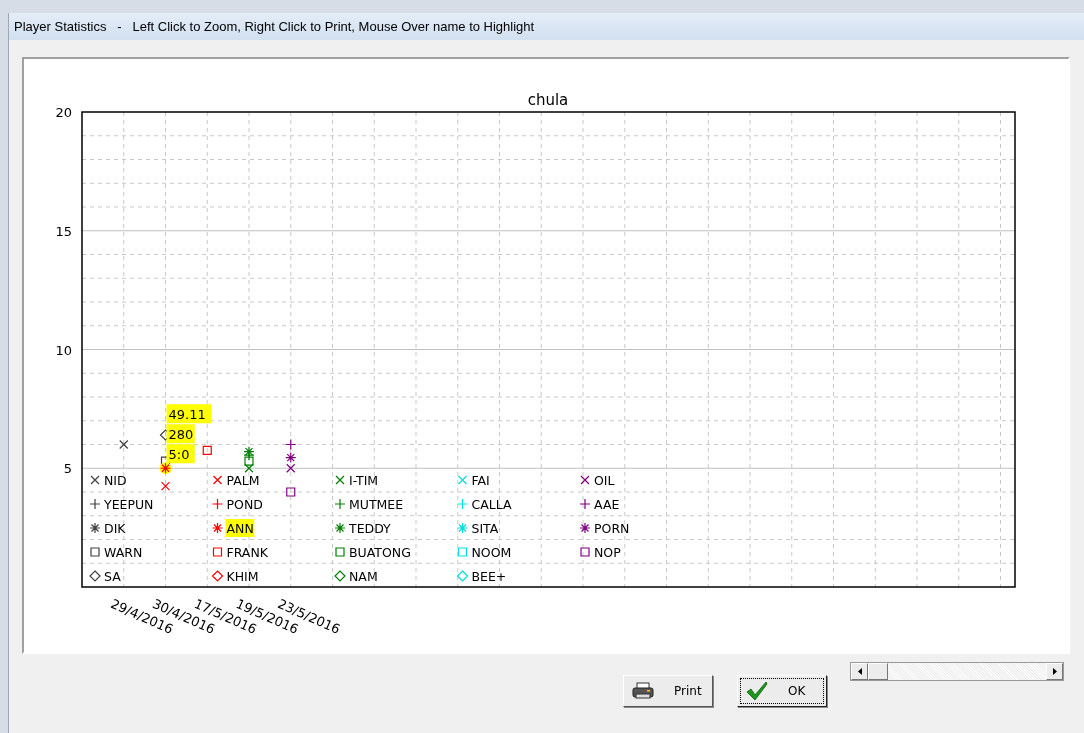 This screenshot has height=733, width=1084. I want to click on legend-label: SITA, so click(485, 528).